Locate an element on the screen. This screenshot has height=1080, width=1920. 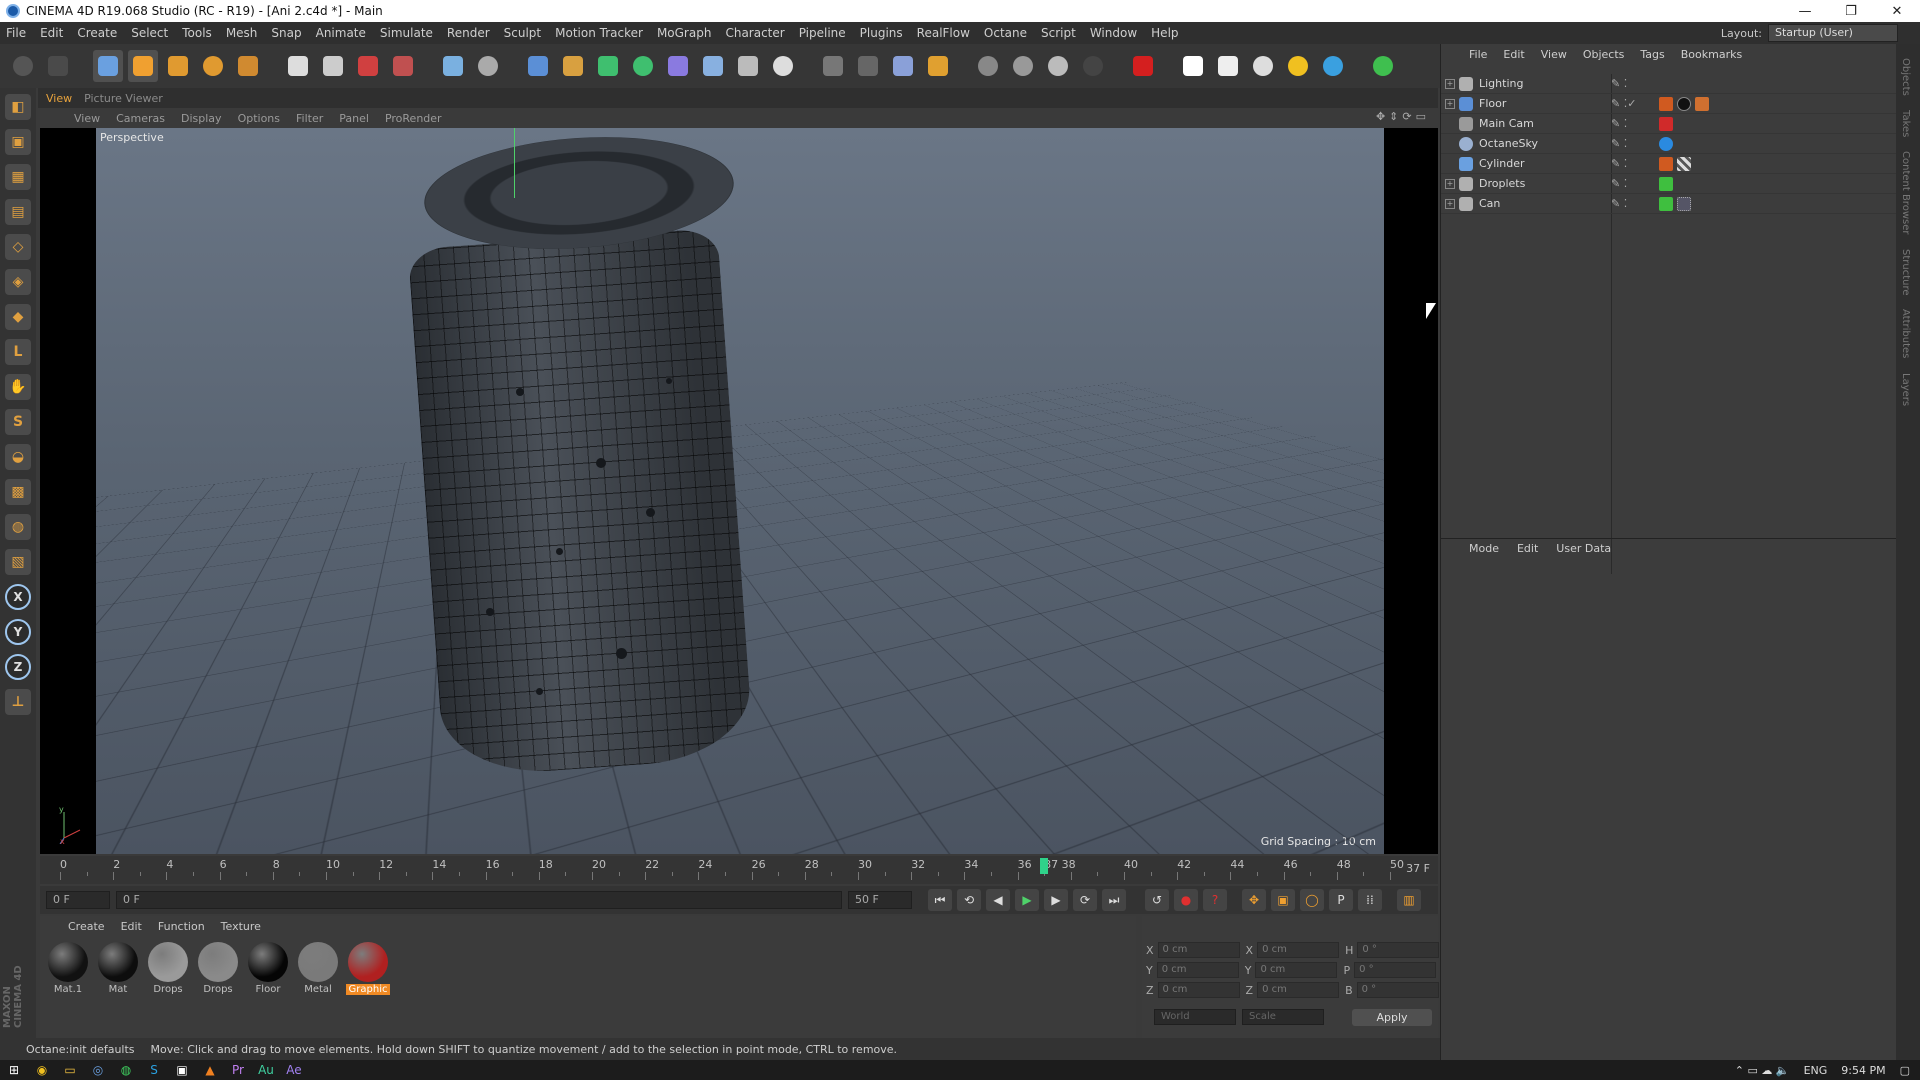
material-swatch: Floor is located at coordinates (268, 968).